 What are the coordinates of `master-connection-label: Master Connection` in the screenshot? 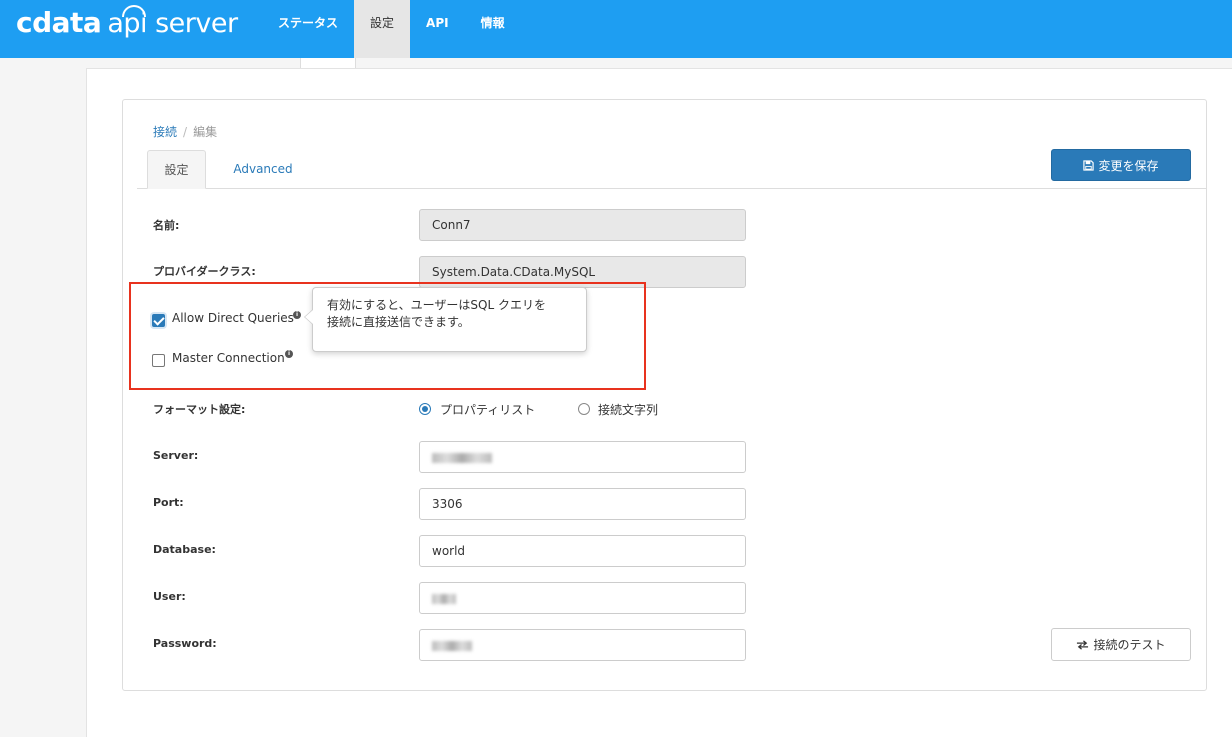 It's located at (228, 358).